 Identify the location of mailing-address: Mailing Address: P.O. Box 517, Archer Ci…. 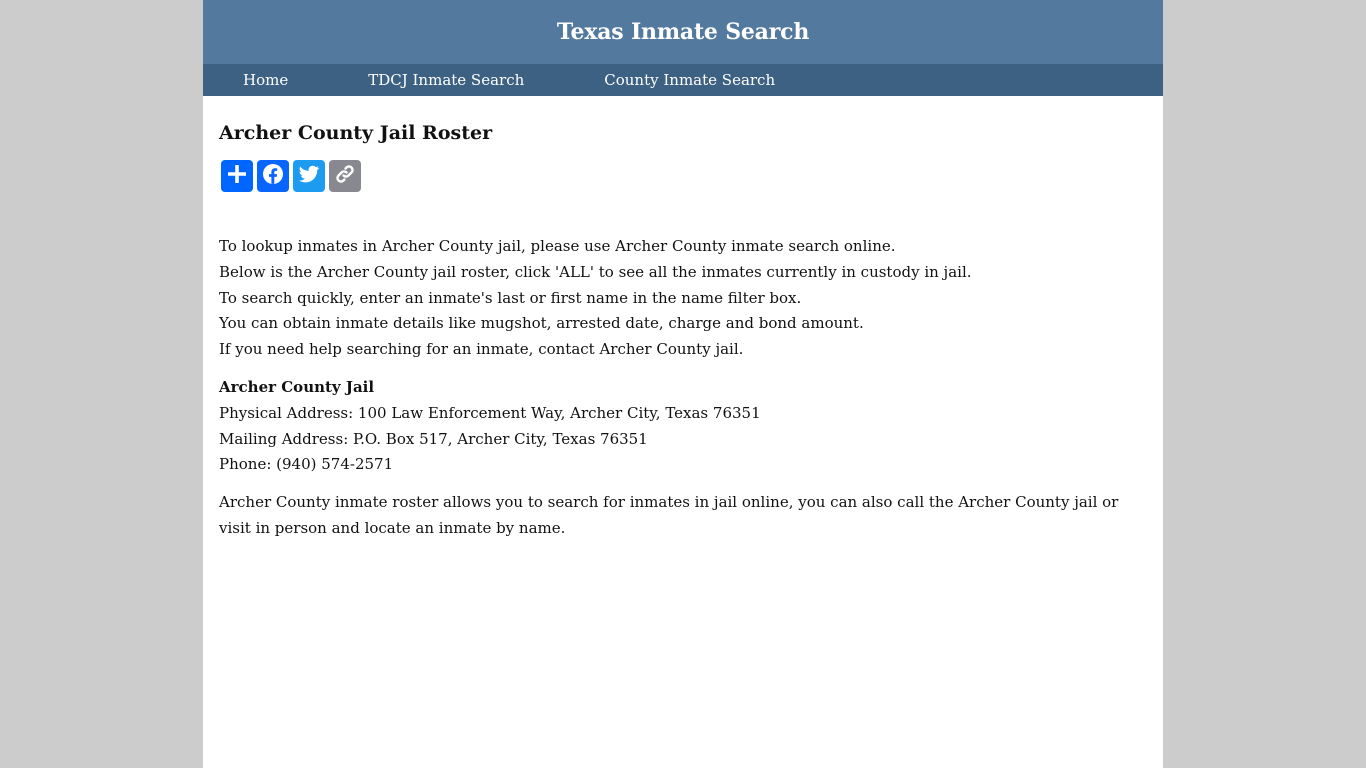
(433, 438).